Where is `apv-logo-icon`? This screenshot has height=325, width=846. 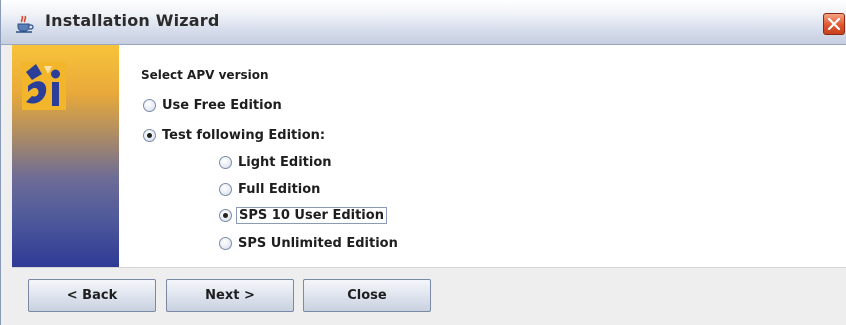 apv-logo-icon is located at coordinates (44, 86).